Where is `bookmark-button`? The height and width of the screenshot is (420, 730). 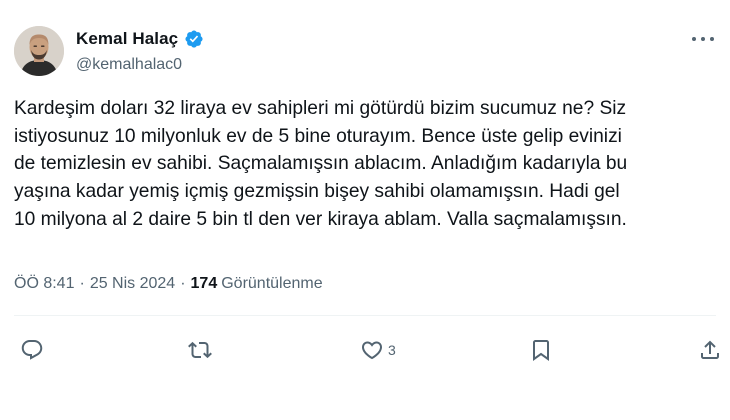
bookmark-button is located at coordinates (541, 350).